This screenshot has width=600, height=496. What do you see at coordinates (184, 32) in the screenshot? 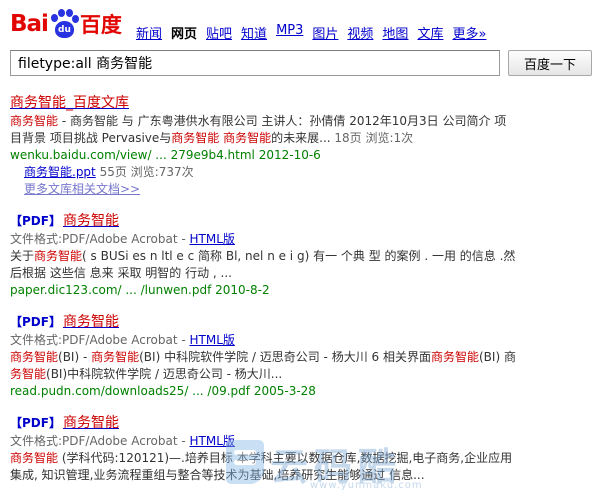
I see `nav-web: 网页` at bounding box center [184, 32].